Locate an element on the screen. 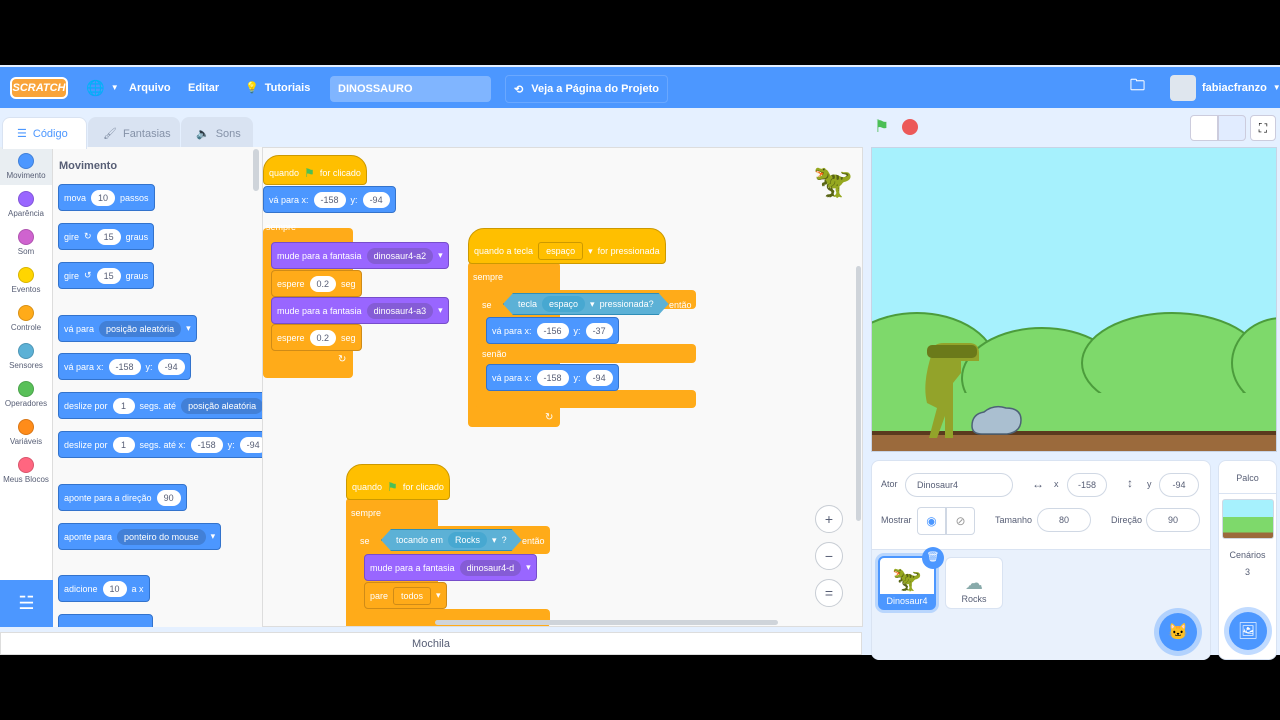 This screenshot has width=1280, height=720. block-input: -37 is located at coordinates (599, 330).